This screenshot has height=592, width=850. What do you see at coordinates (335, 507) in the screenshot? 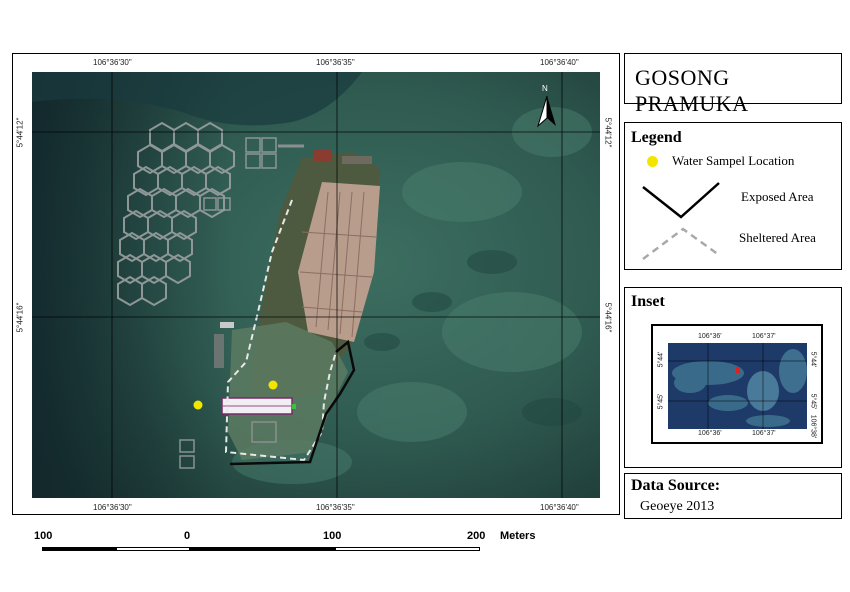
I see `map-bottom-coord-2: 106°36'35"` at bounding box center [335, 507].